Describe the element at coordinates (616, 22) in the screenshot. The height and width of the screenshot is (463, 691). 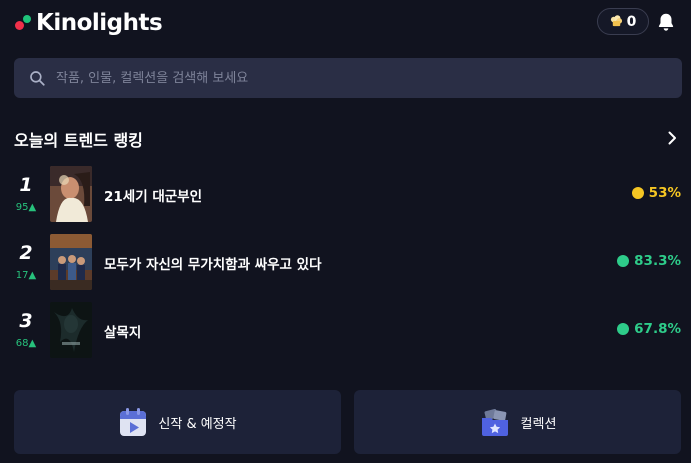
I see `popcorn-icon` at that location.